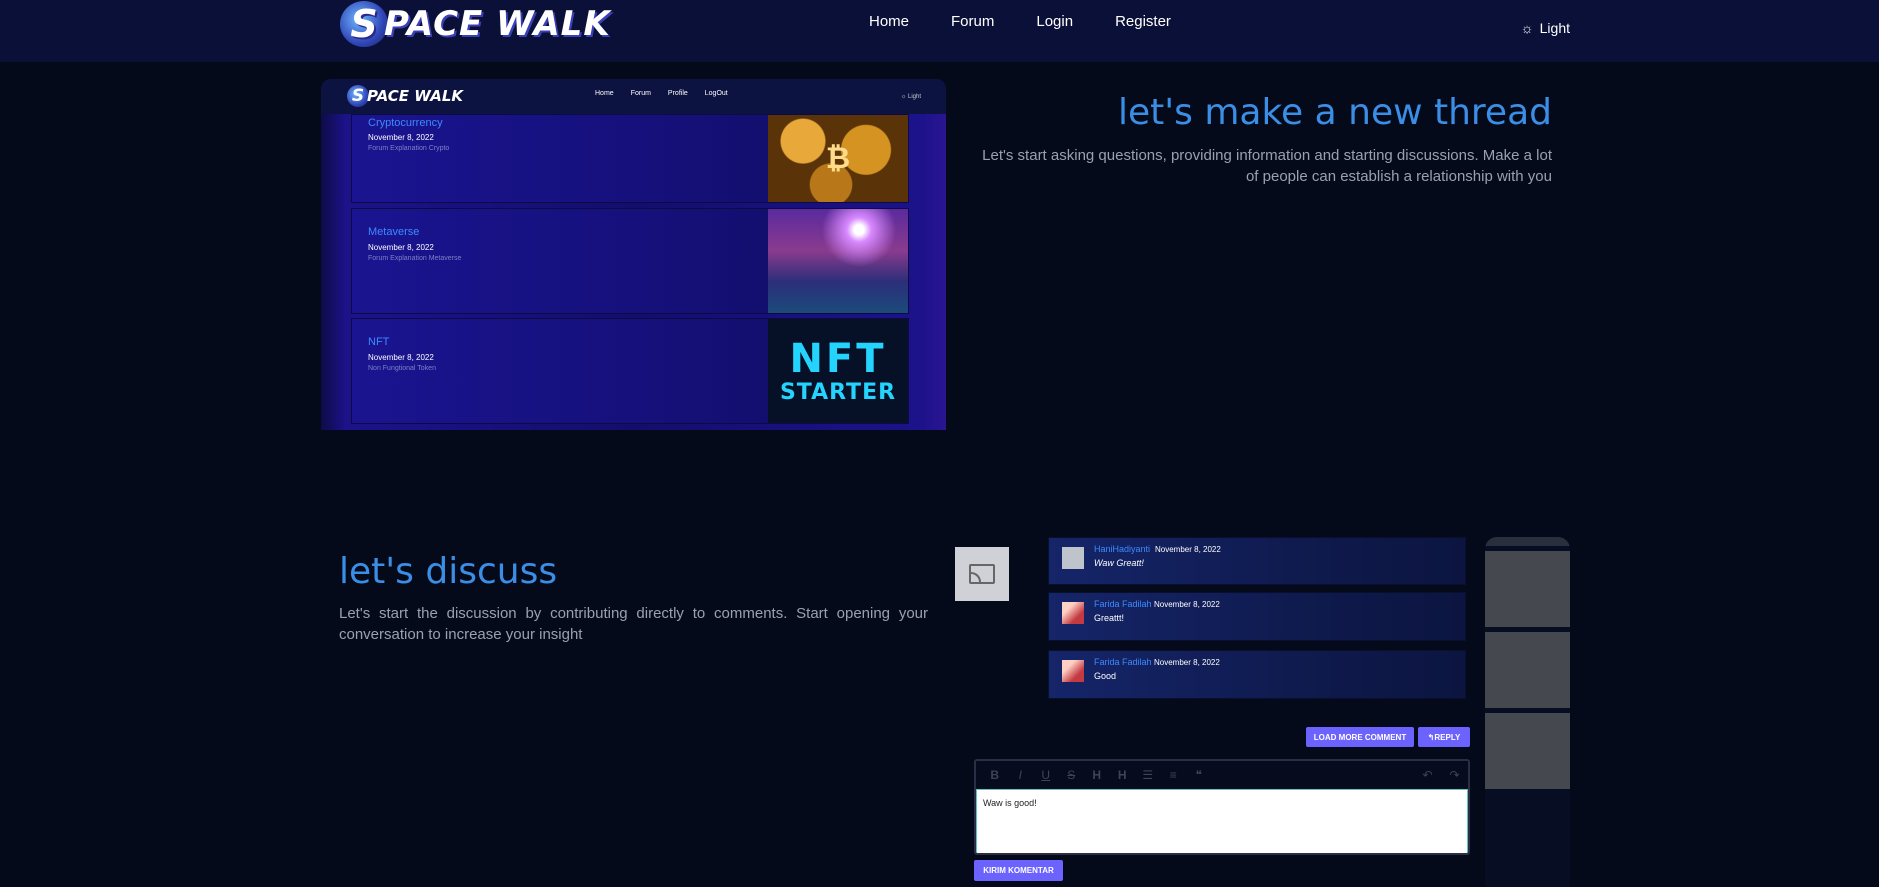 This screenshot has width=1879, height=887. What do you see at coordinates (640, 93) in the screenshot?
I see `screenshot-nav-forum: Forum` at bounding box center [640, 93].